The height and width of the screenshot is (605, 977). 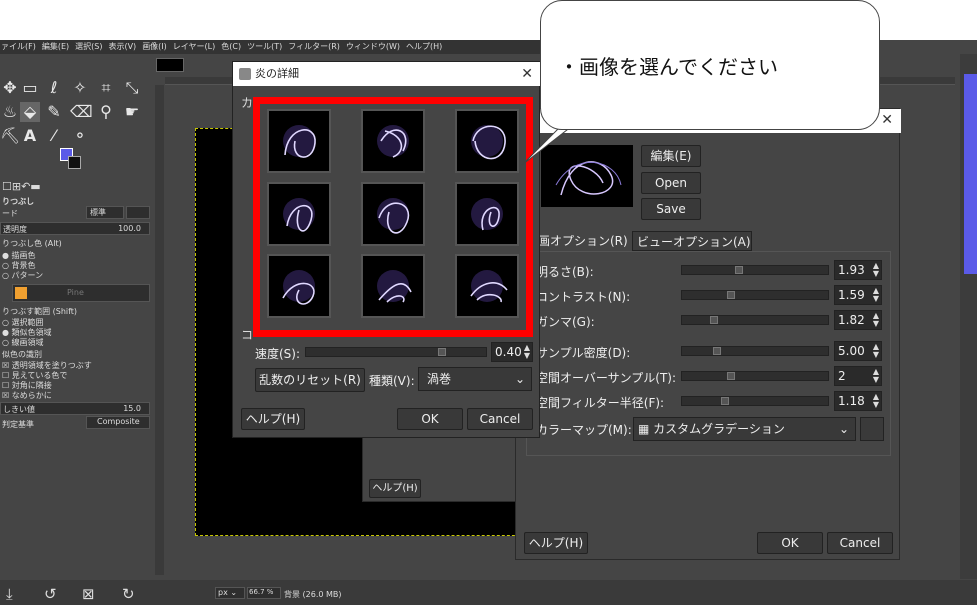 I want to click on criterion-select: Composite, so click(x=118, y=422).